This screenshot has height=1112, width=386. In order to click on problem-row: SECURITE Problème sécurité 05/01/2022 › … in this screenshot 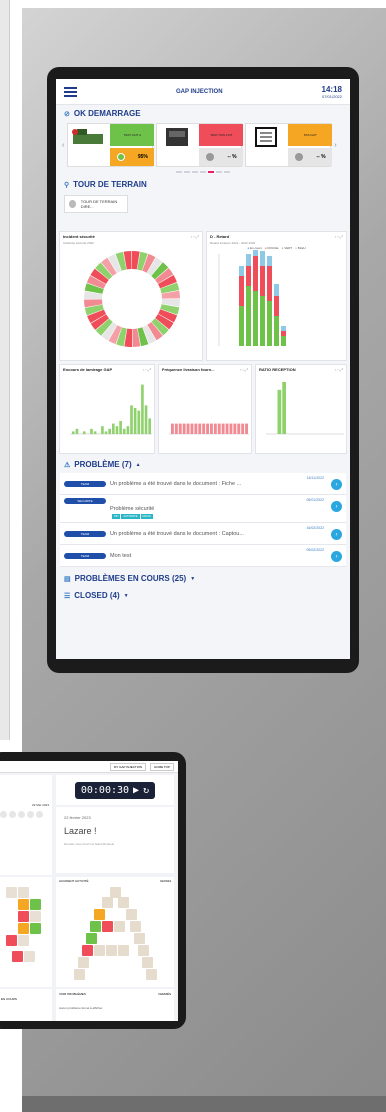, I will do `click(203, 509)`.